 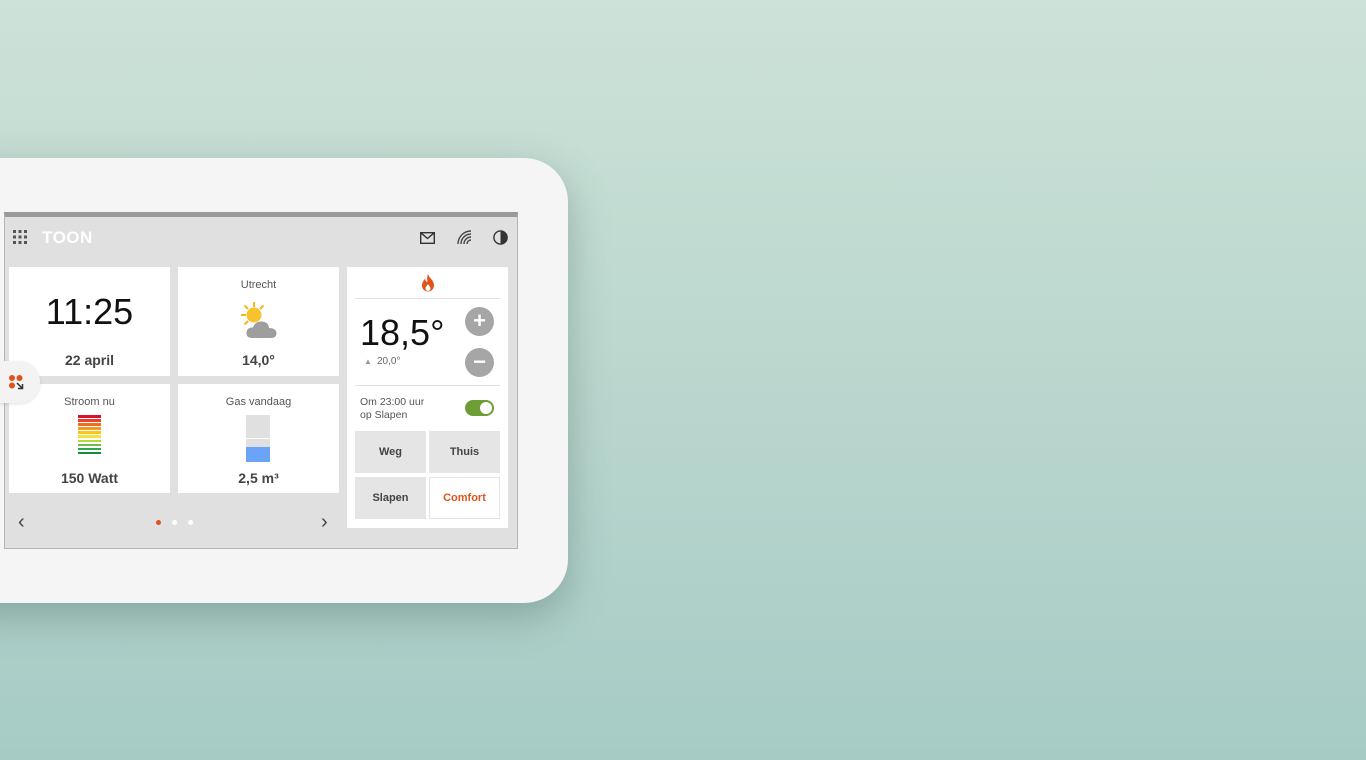 I want to click on flame-icon, so click(x=428, y=283).